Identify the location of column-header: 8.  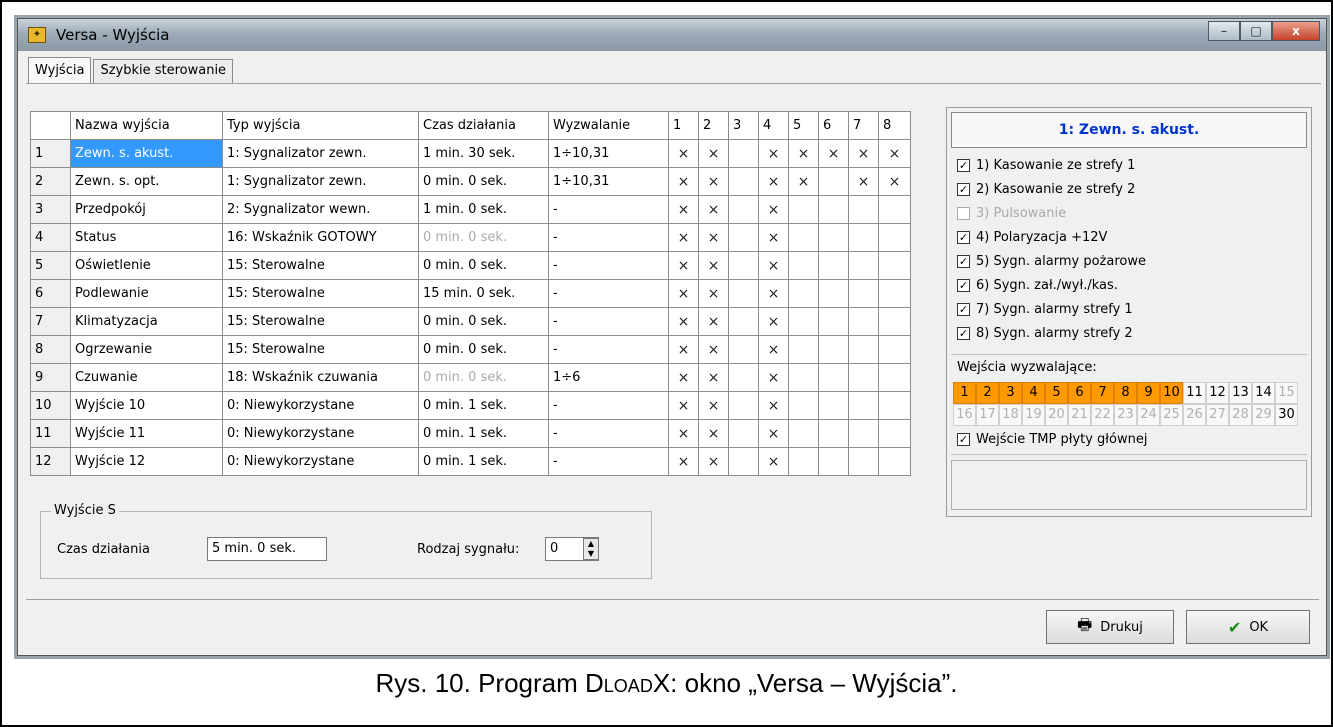
(894, 125).